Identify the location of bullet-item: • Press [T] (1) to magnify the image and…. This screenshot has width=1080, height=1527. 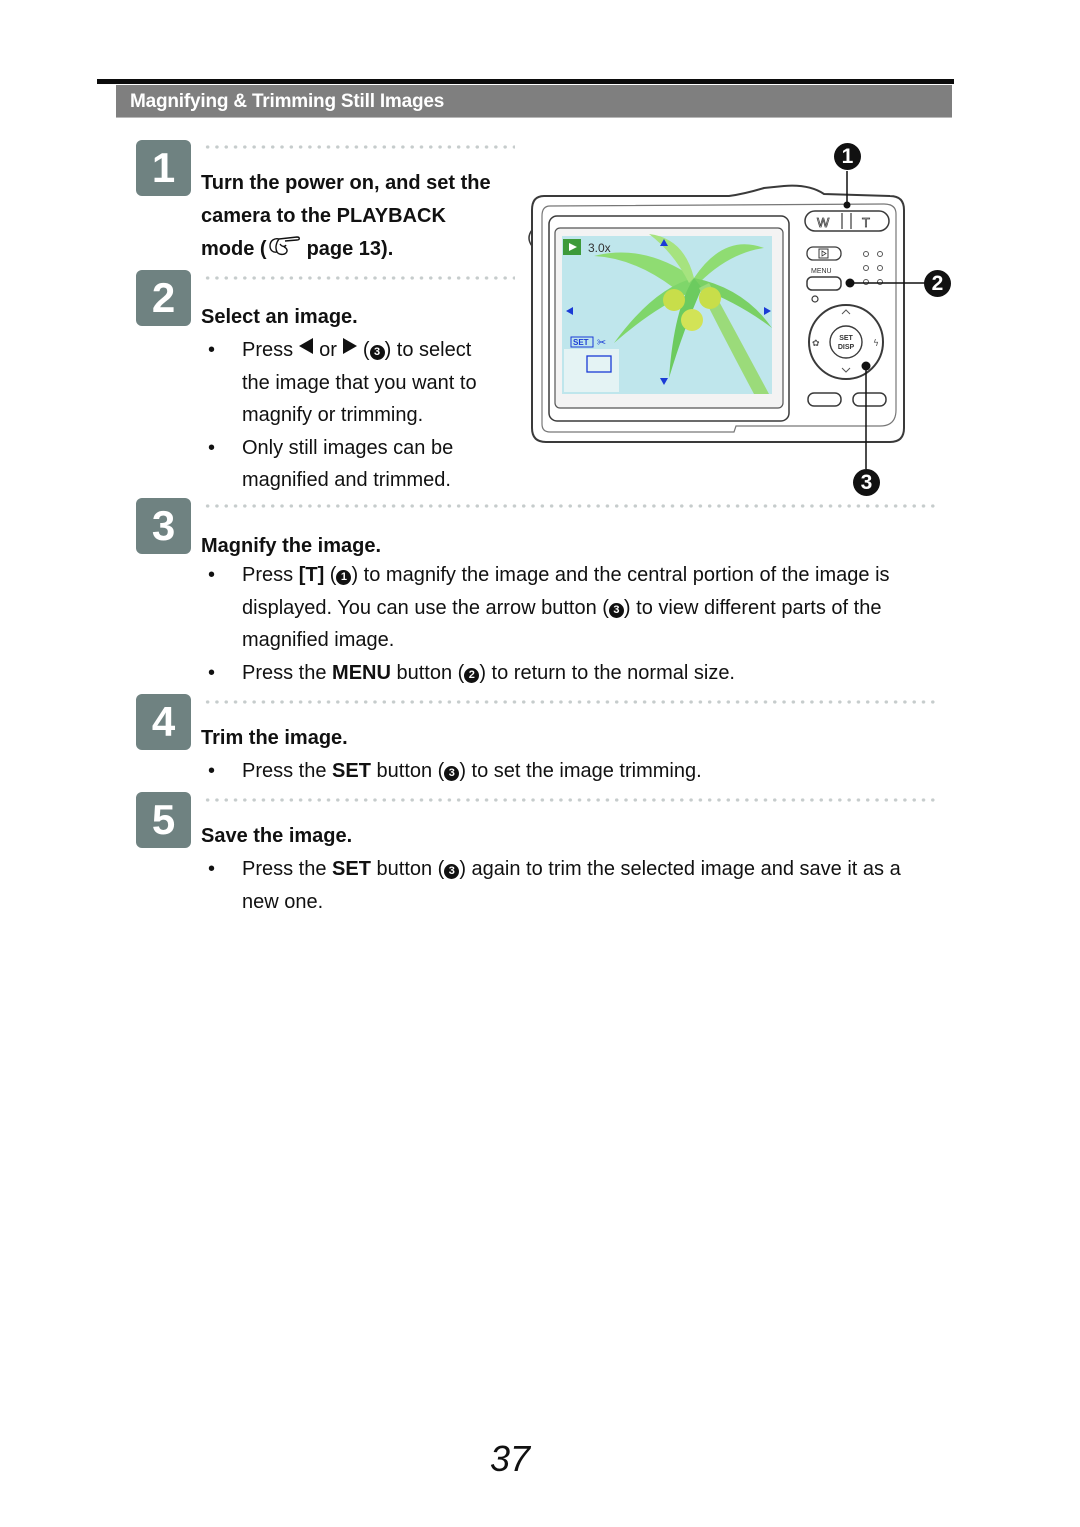
(549, 608).